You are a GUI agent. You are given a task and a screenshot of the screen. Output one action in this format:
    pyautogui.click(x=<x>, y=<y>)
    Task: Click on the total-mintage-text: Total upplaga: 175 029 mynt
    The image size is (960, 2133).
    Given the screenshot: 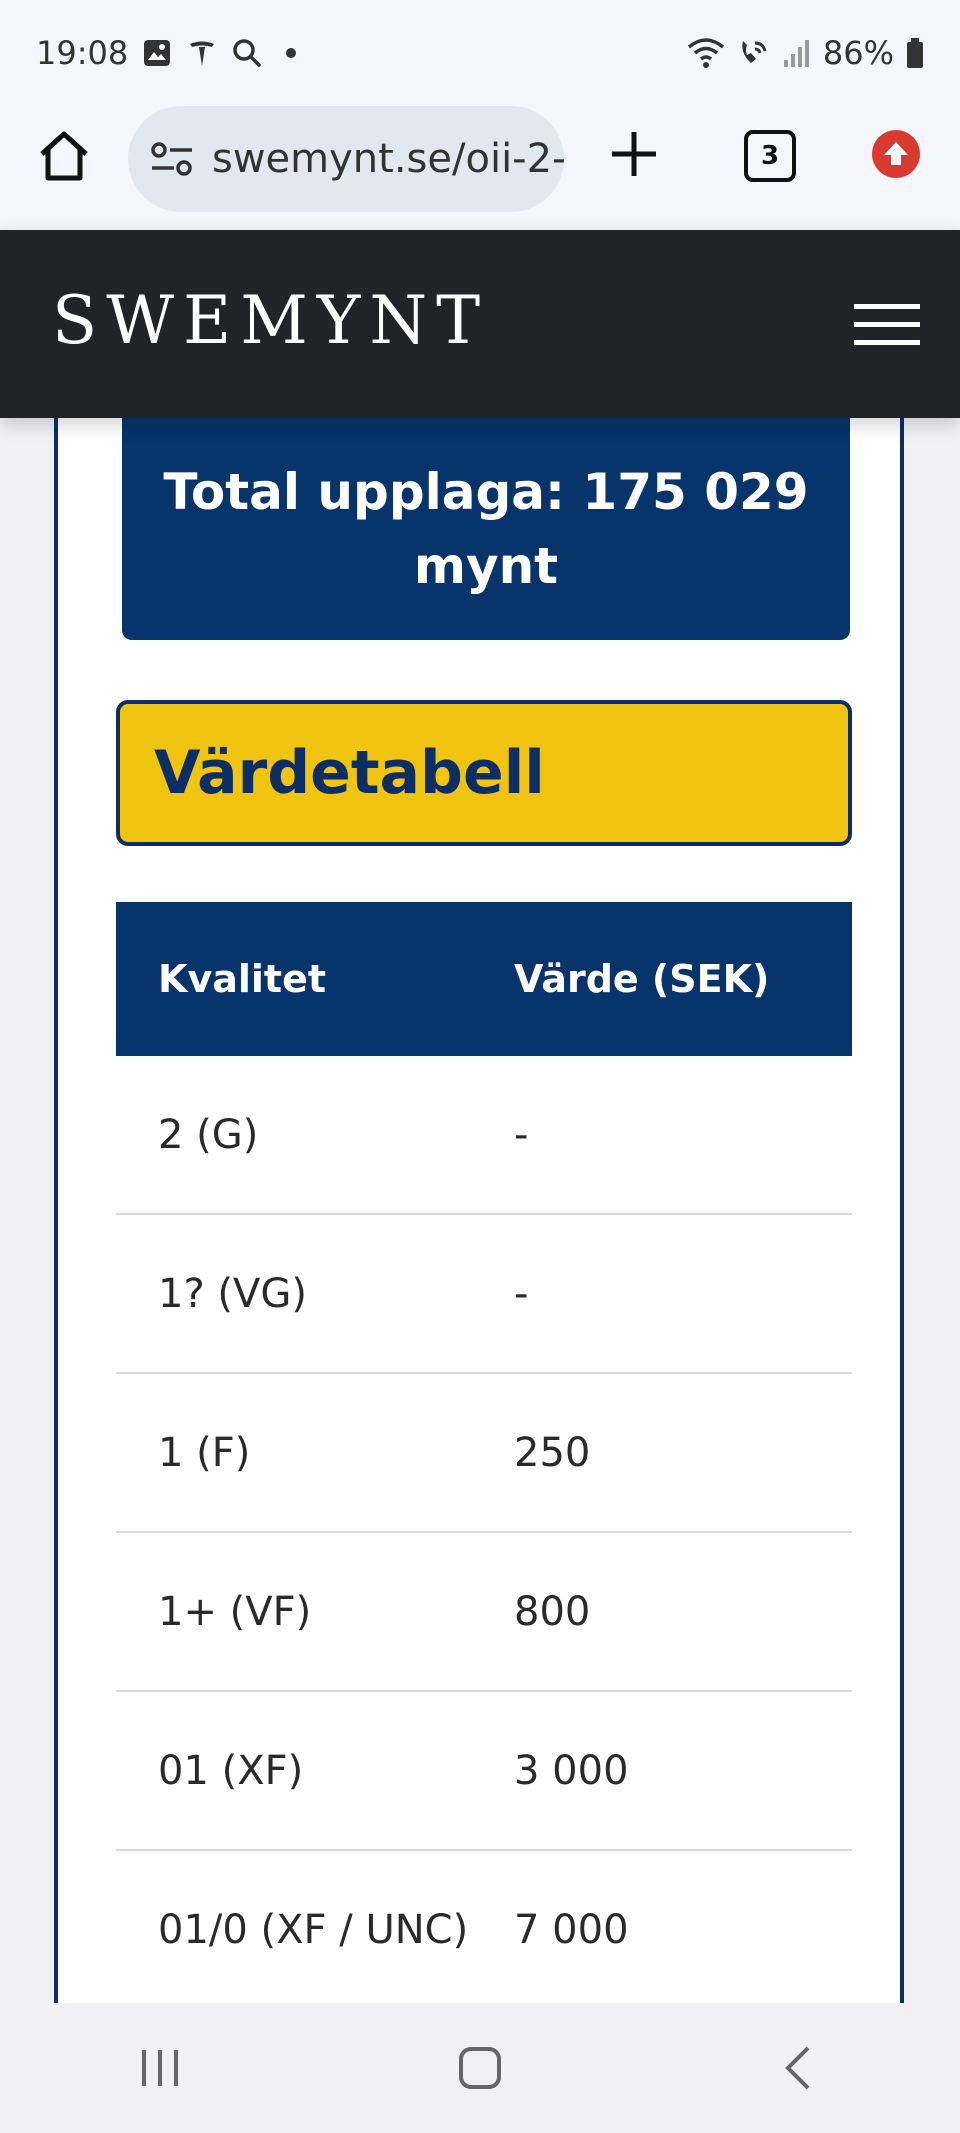 What is the action you would take?
    pyautogui.click(x=486, y=529)
    